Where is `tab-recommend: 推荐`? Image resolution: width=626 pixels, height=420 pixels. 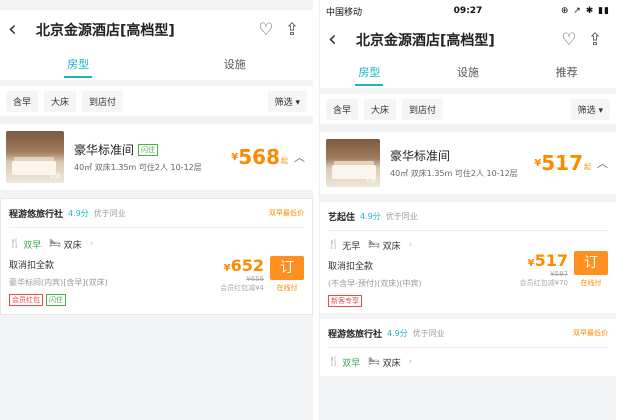 tab-recommend: 推荐 is located at coordinates (566, 73).